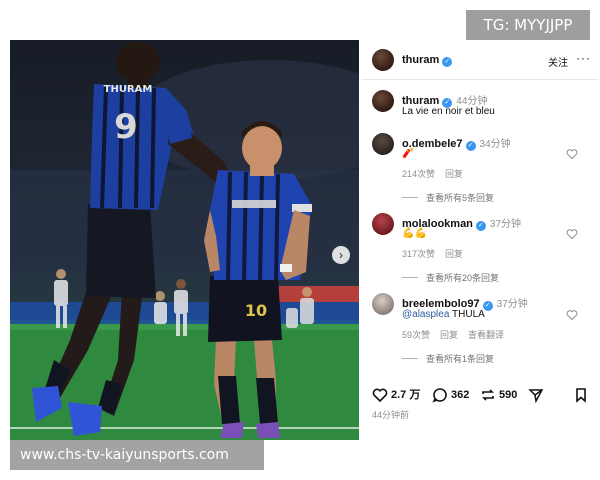 This screenshot has height=480, width=600. Describe the element at coordinates (448, 358) in the screenshot. I see `view-replies-link: 查看所有1条回复` at that location.